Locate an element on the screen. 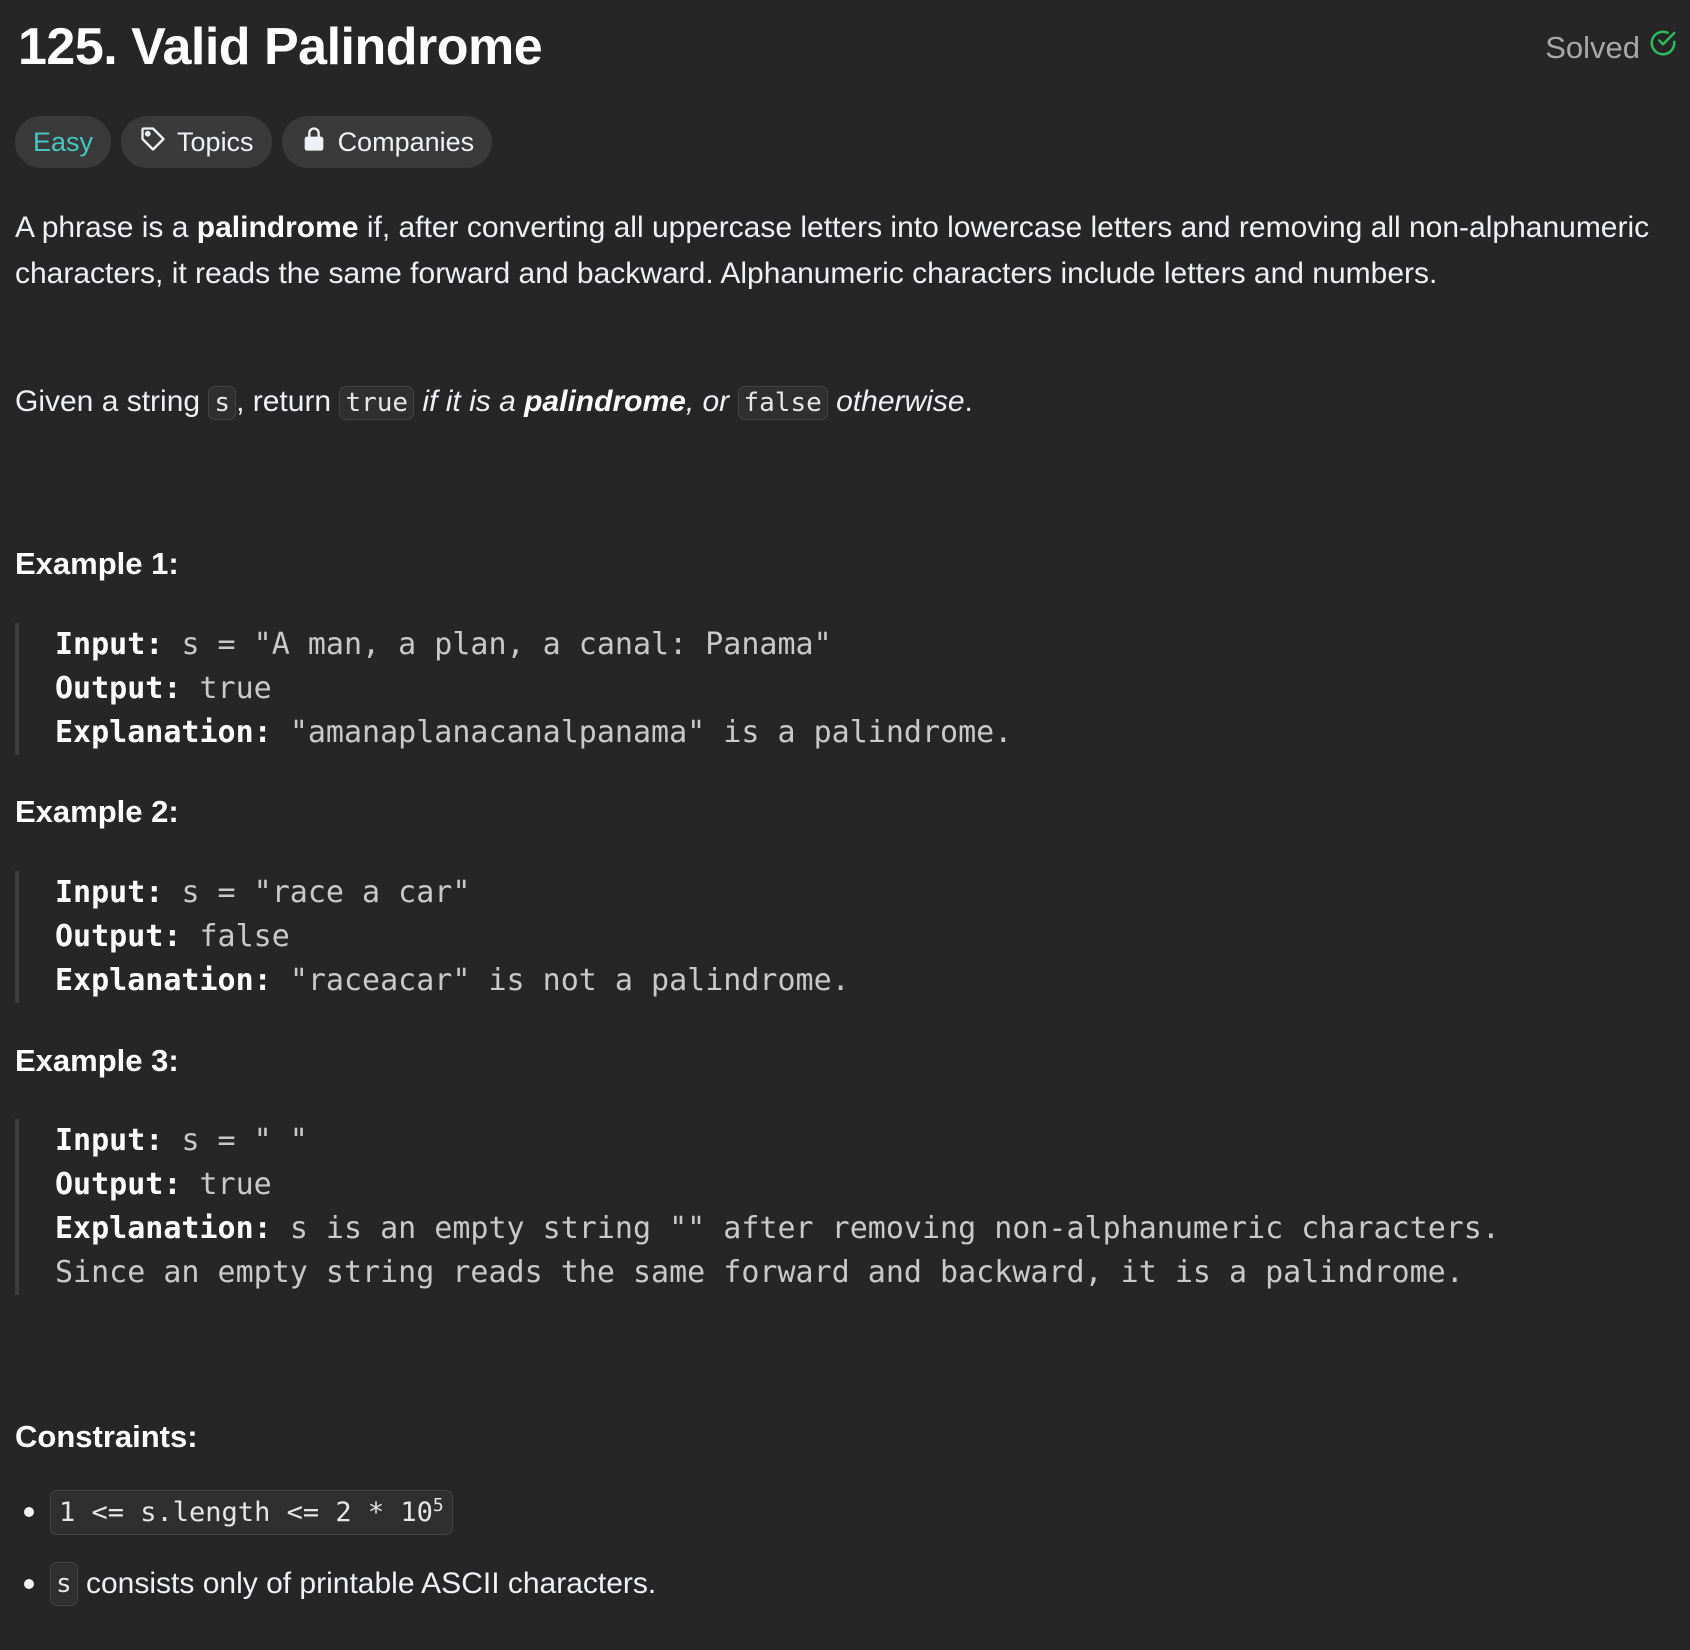 Image resolution: width=1690 pixels, height=1650 pixels. difficulty-badge: Easy is located at coordinates (63, 142).